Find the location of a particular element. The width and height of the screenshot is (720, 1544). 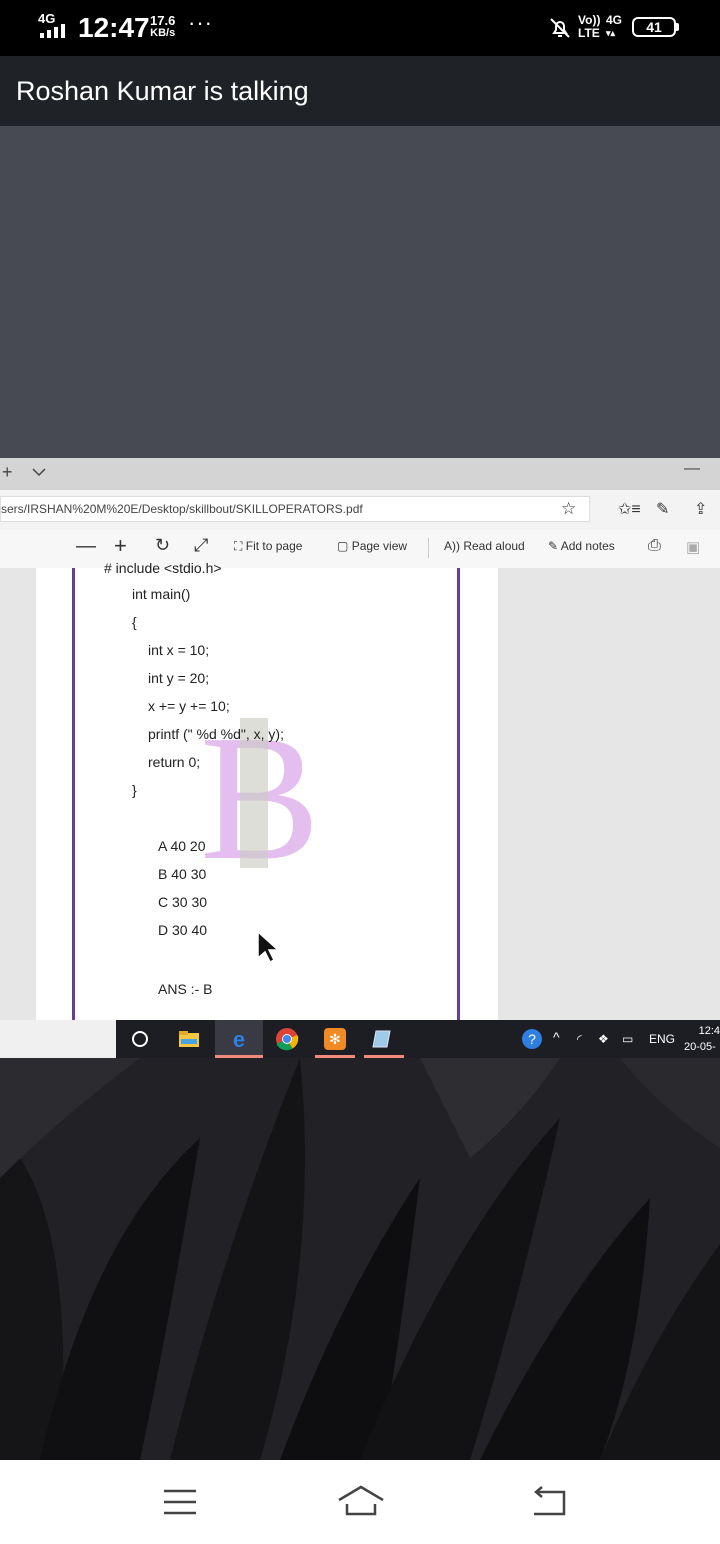

help-icon: ? is located at coordinates (532, 1039).